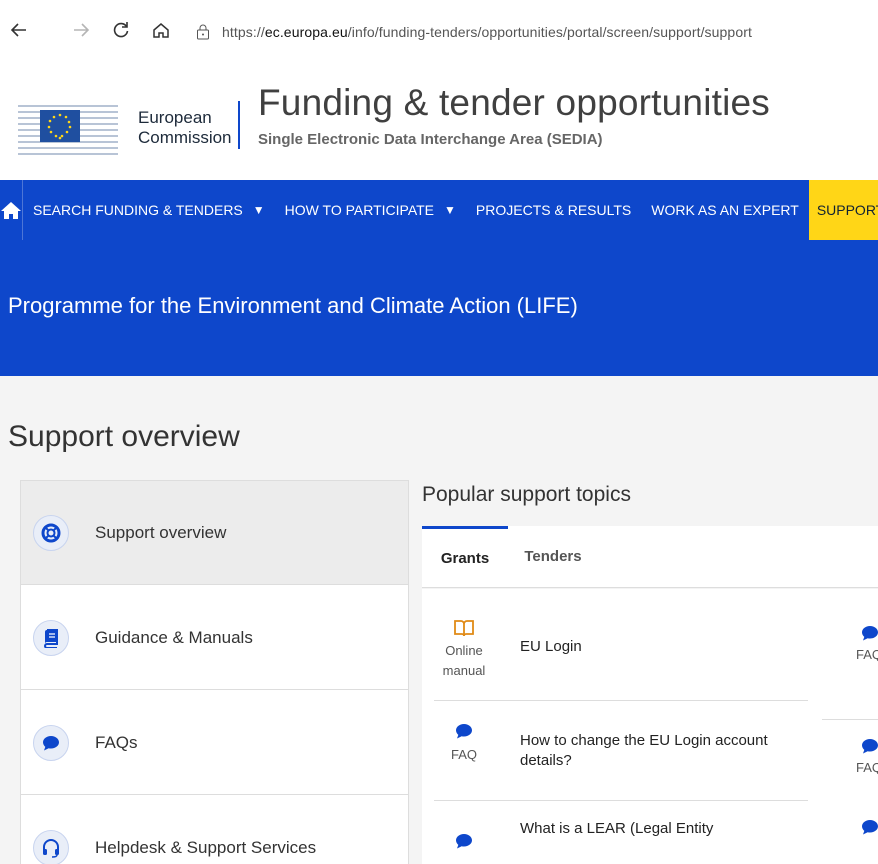 The width and height of the screenshot is (878, 864). I want to click on nav-support-label: SUPPORT, so click(847, 210).